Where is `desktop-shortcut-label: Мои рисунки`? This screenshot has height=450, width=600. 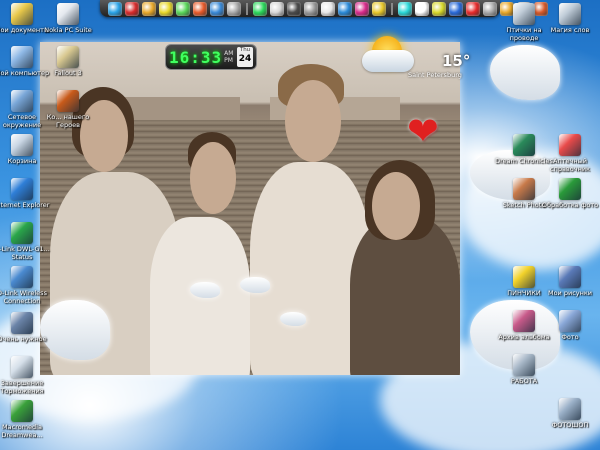 desktop-shortcut-label: Мои рисунки is located at coordinates (570, 293).